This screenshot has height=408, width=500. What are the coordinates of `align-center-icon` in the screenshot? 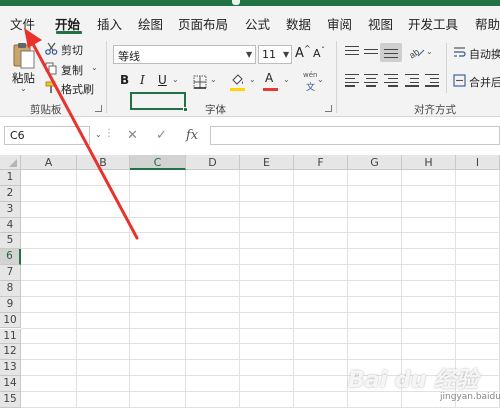 It's located at (371, 80).